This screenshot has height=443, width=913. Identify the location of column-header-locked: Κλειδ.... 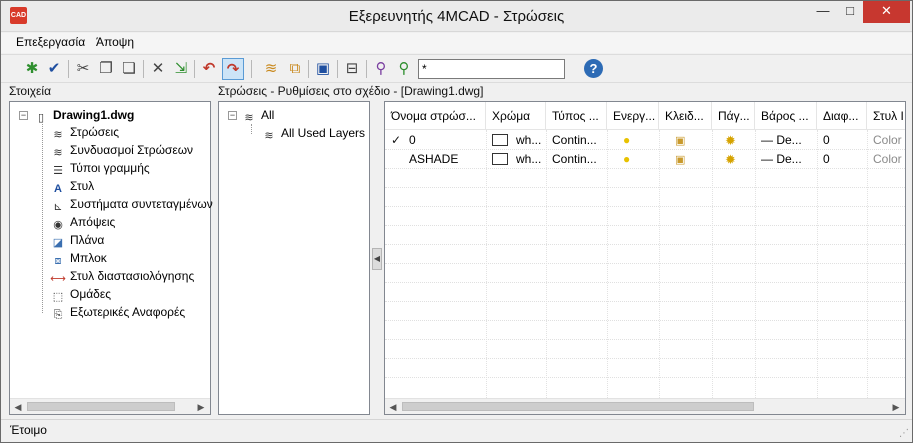
(685, 116).